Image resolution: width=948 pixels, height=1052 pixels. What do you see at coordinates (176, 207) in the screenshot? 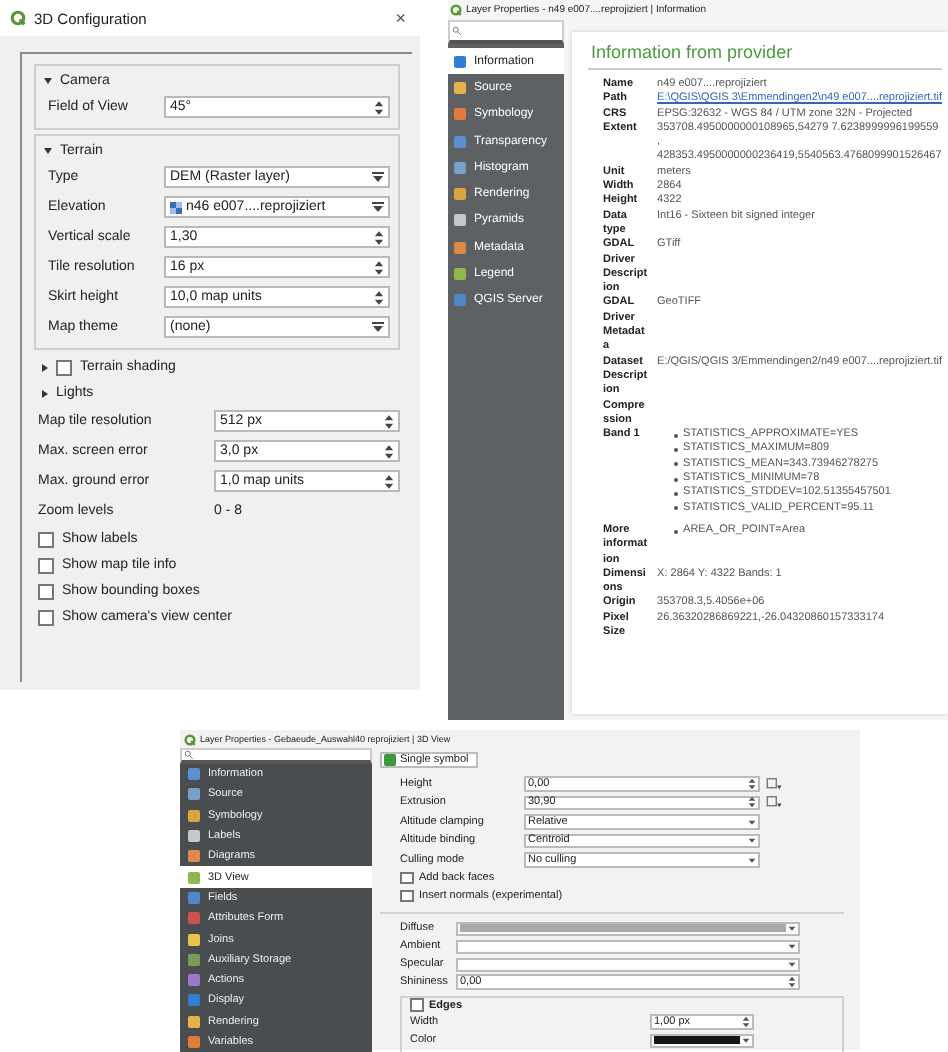
I see `raster-layer-icon` at bounding box center [176, 207].